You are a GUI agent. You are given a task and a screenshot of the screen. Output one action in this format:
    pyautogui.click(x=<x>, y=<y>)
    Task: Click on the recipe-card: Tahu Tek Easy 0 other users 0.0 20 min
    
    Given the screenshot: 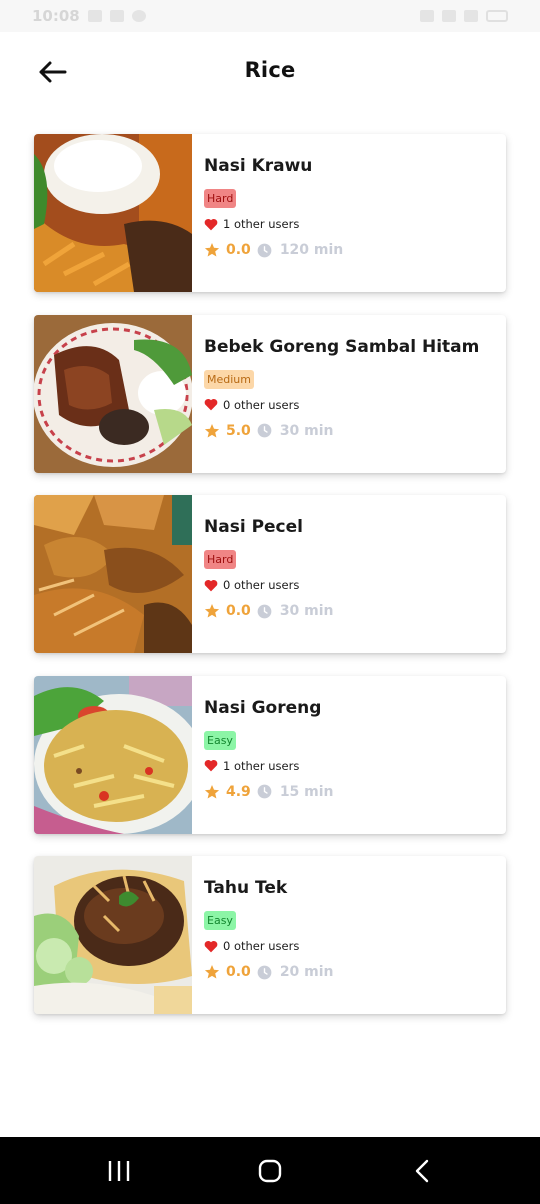 What is the action you would take?
    pyautogui.click(x=270, y=935)
    